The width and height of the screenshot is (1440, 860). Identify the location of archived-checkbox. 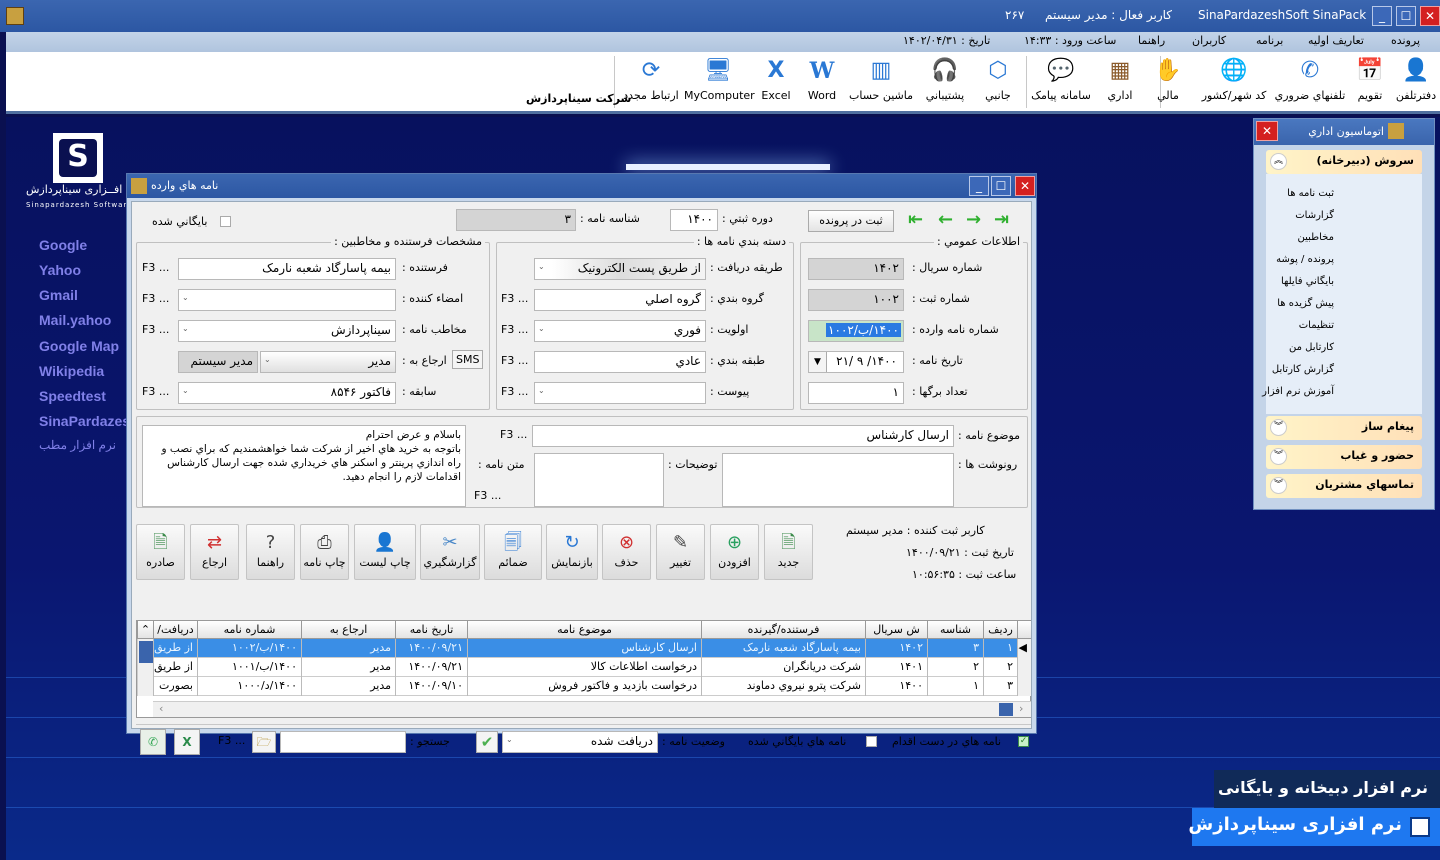
(225, 221).